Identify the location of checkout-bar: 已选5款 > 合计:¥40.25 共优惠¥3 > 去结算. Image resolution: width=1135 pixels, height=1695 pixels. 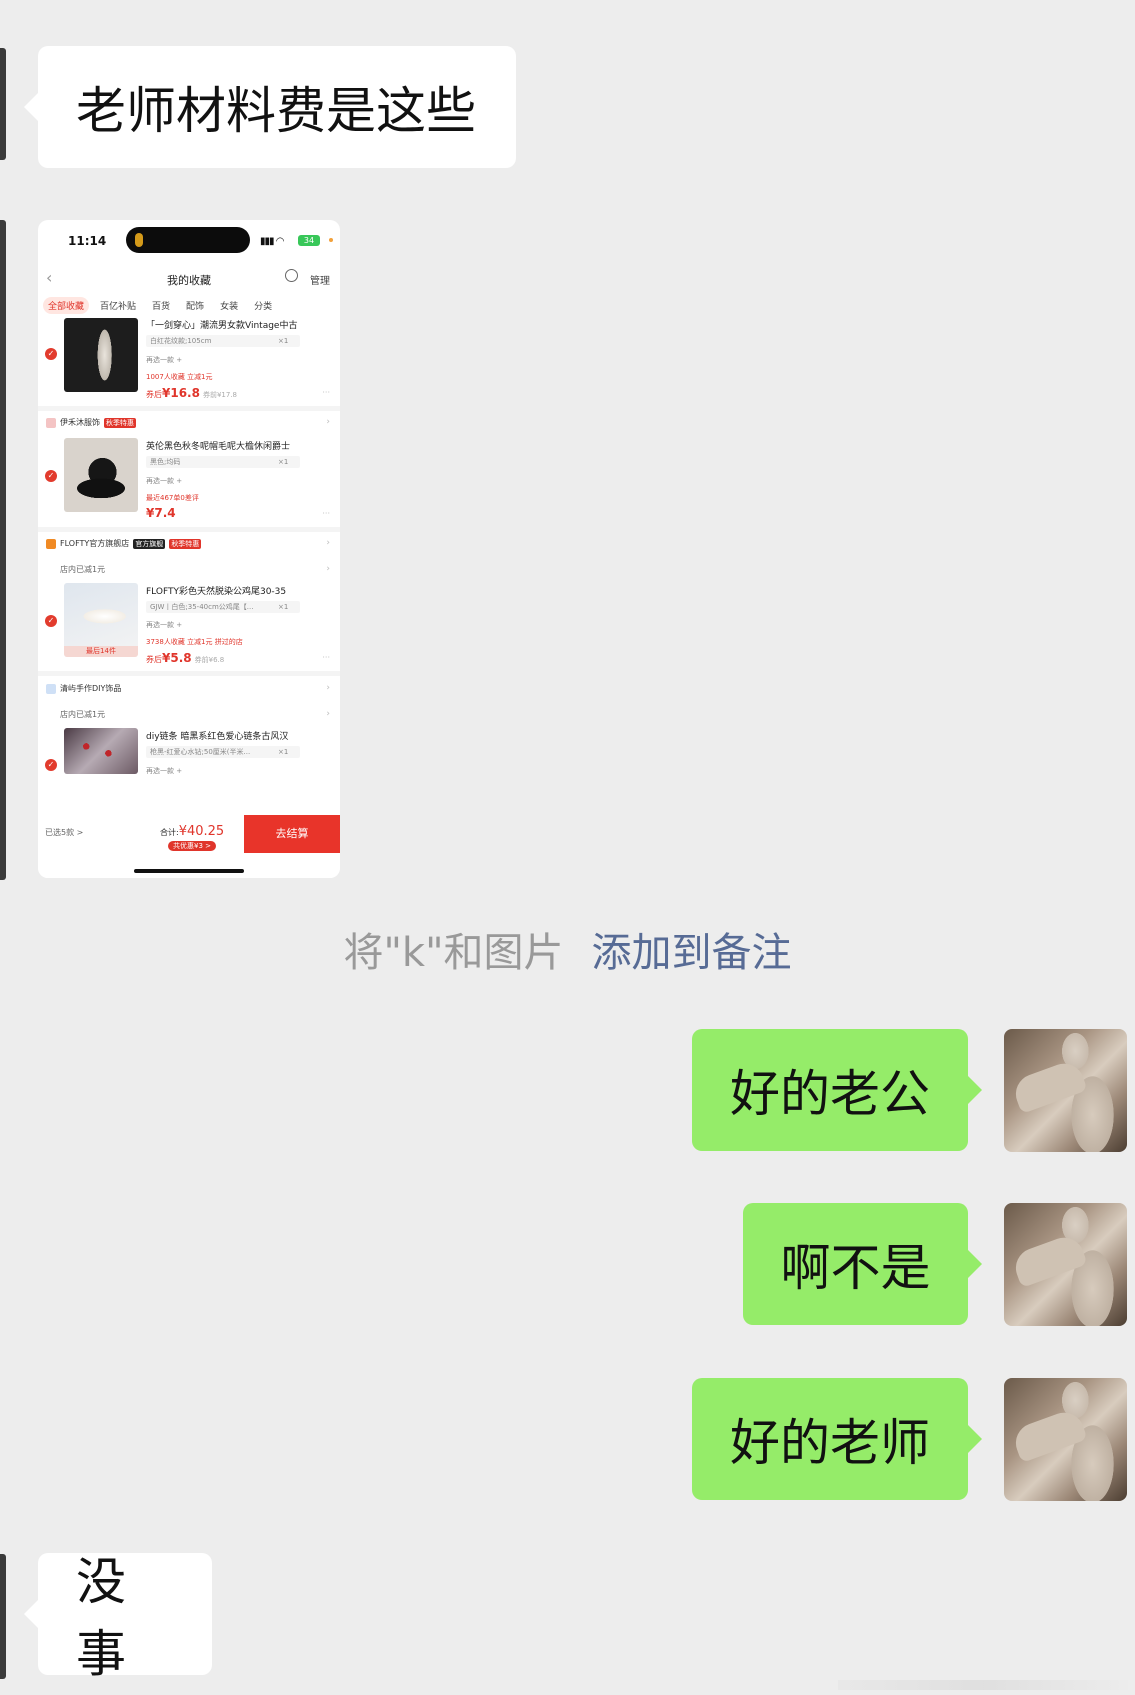
(189, 846).